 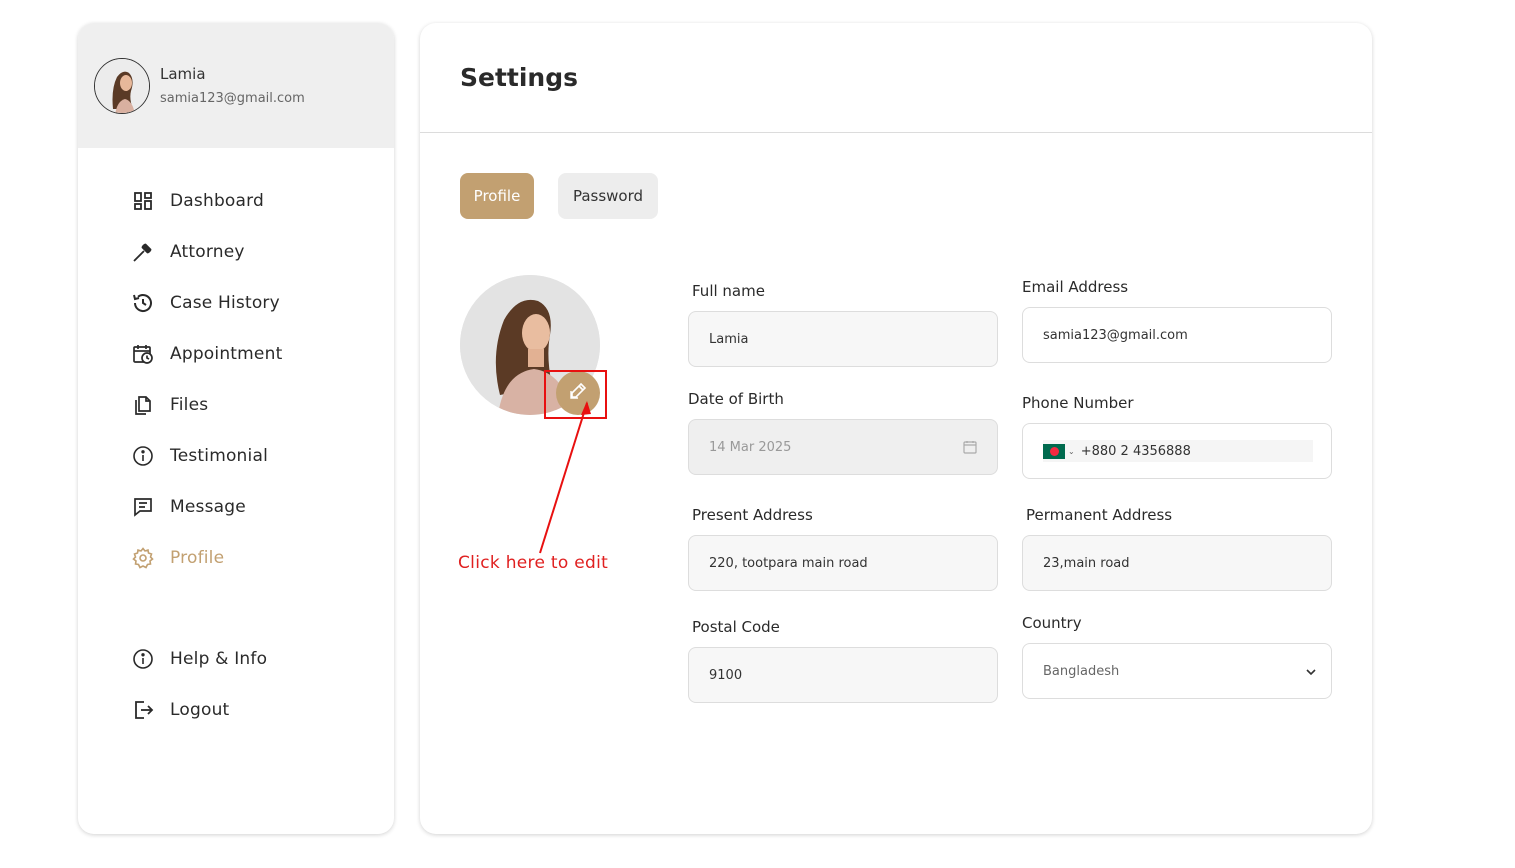 I want to click on present-address-label: Present Address, so click(x=752, y=515).